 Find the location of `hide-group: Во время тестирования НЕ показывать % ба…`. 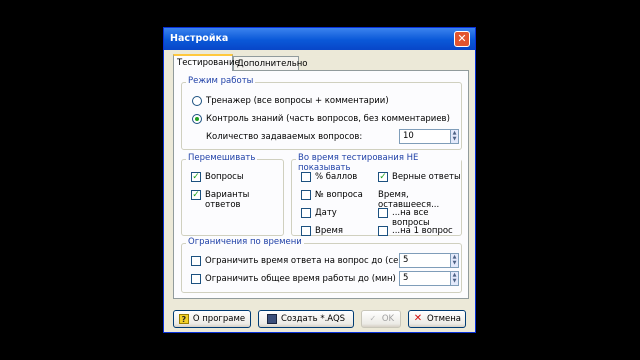

hide-group: Во время тестирования НЕ показывать % ба… is located at coordinates (376, 194).